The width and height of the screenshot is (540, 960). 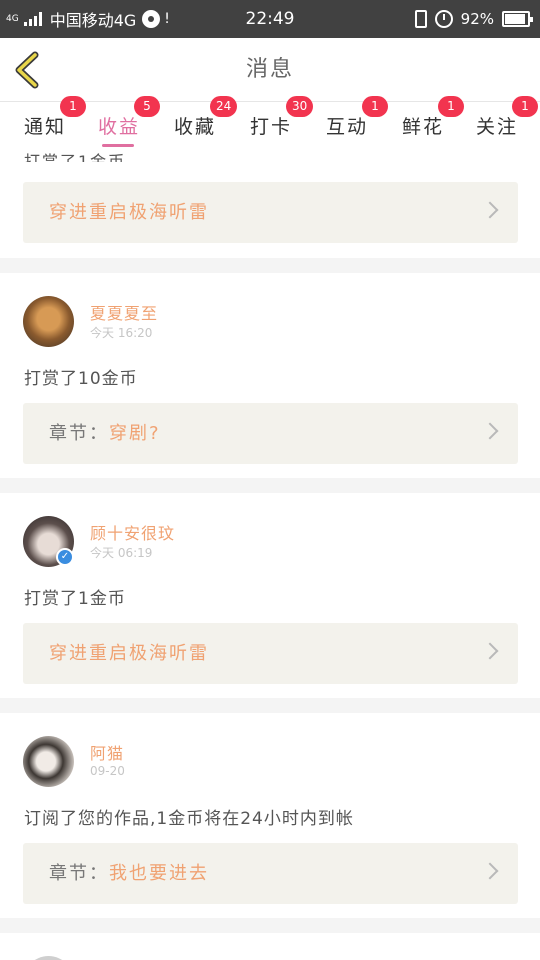 What do you see at coordinates (477, 19) in the screenshot?
I see `battery-percent: 92%` at bounding box center [477, 19].